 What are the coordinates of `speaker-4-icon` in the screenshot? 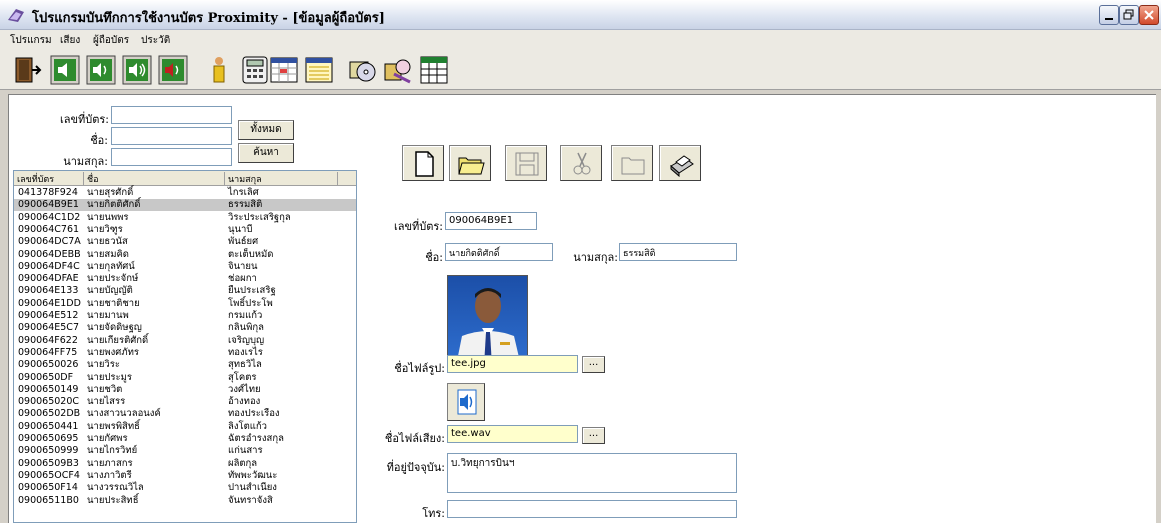 It's located at (173, 70).